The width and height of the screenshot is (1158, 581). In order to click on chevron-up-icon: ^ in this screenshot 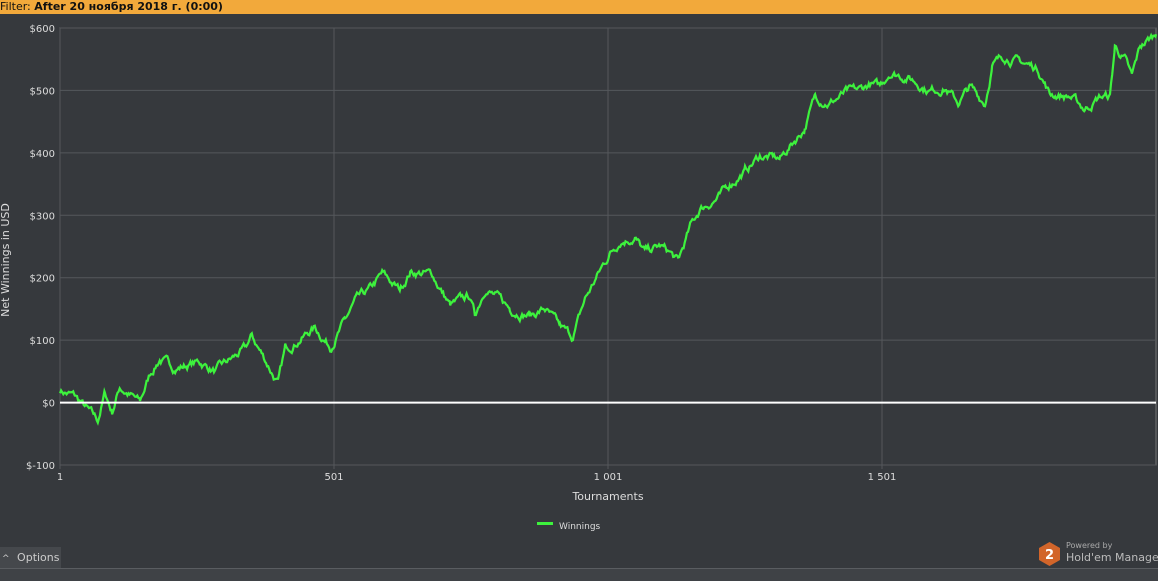, I will do `click(6, 559)`.